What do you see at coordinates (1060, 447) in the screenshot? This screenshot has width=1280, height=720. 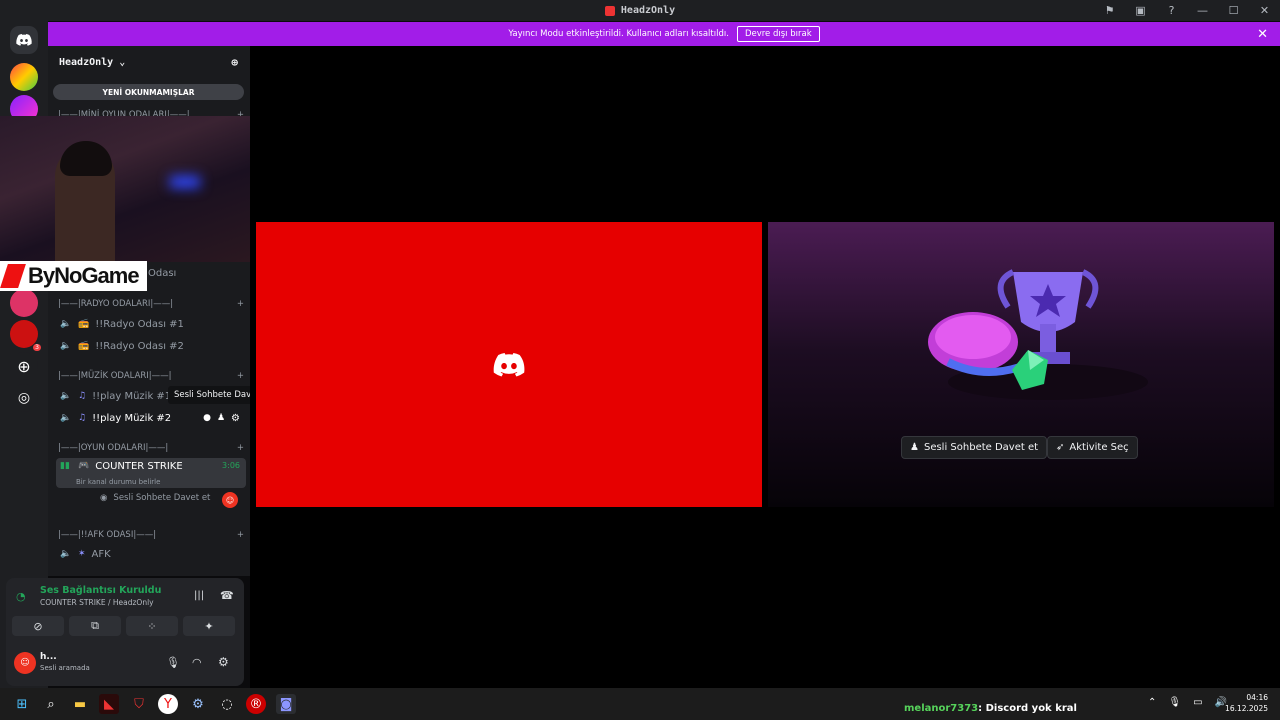 I see `rocket-icon: ➶` at bounding box center [1060, 447].